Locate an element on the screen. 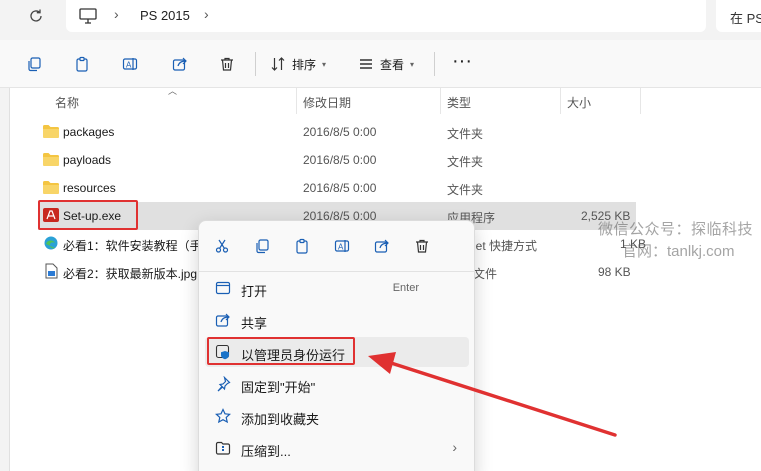 This screenshot has width=761, height=471. address-bar: › PS 2015 › is located at coordinates (386, 16).